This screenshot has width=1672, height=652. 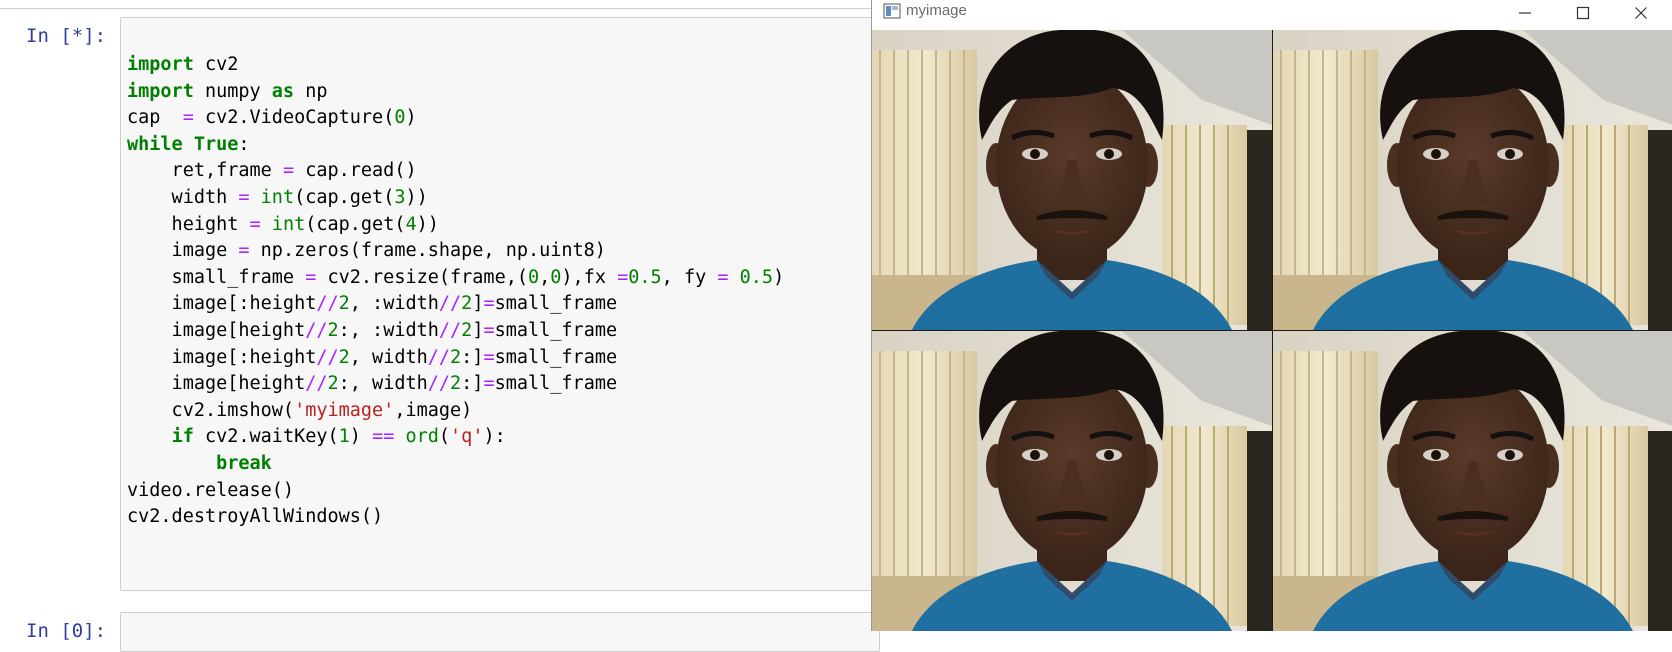 What do you see at coordinates (160, 64) in the screenshot?
I see `code-token: import` at bounding box center [160, 64].